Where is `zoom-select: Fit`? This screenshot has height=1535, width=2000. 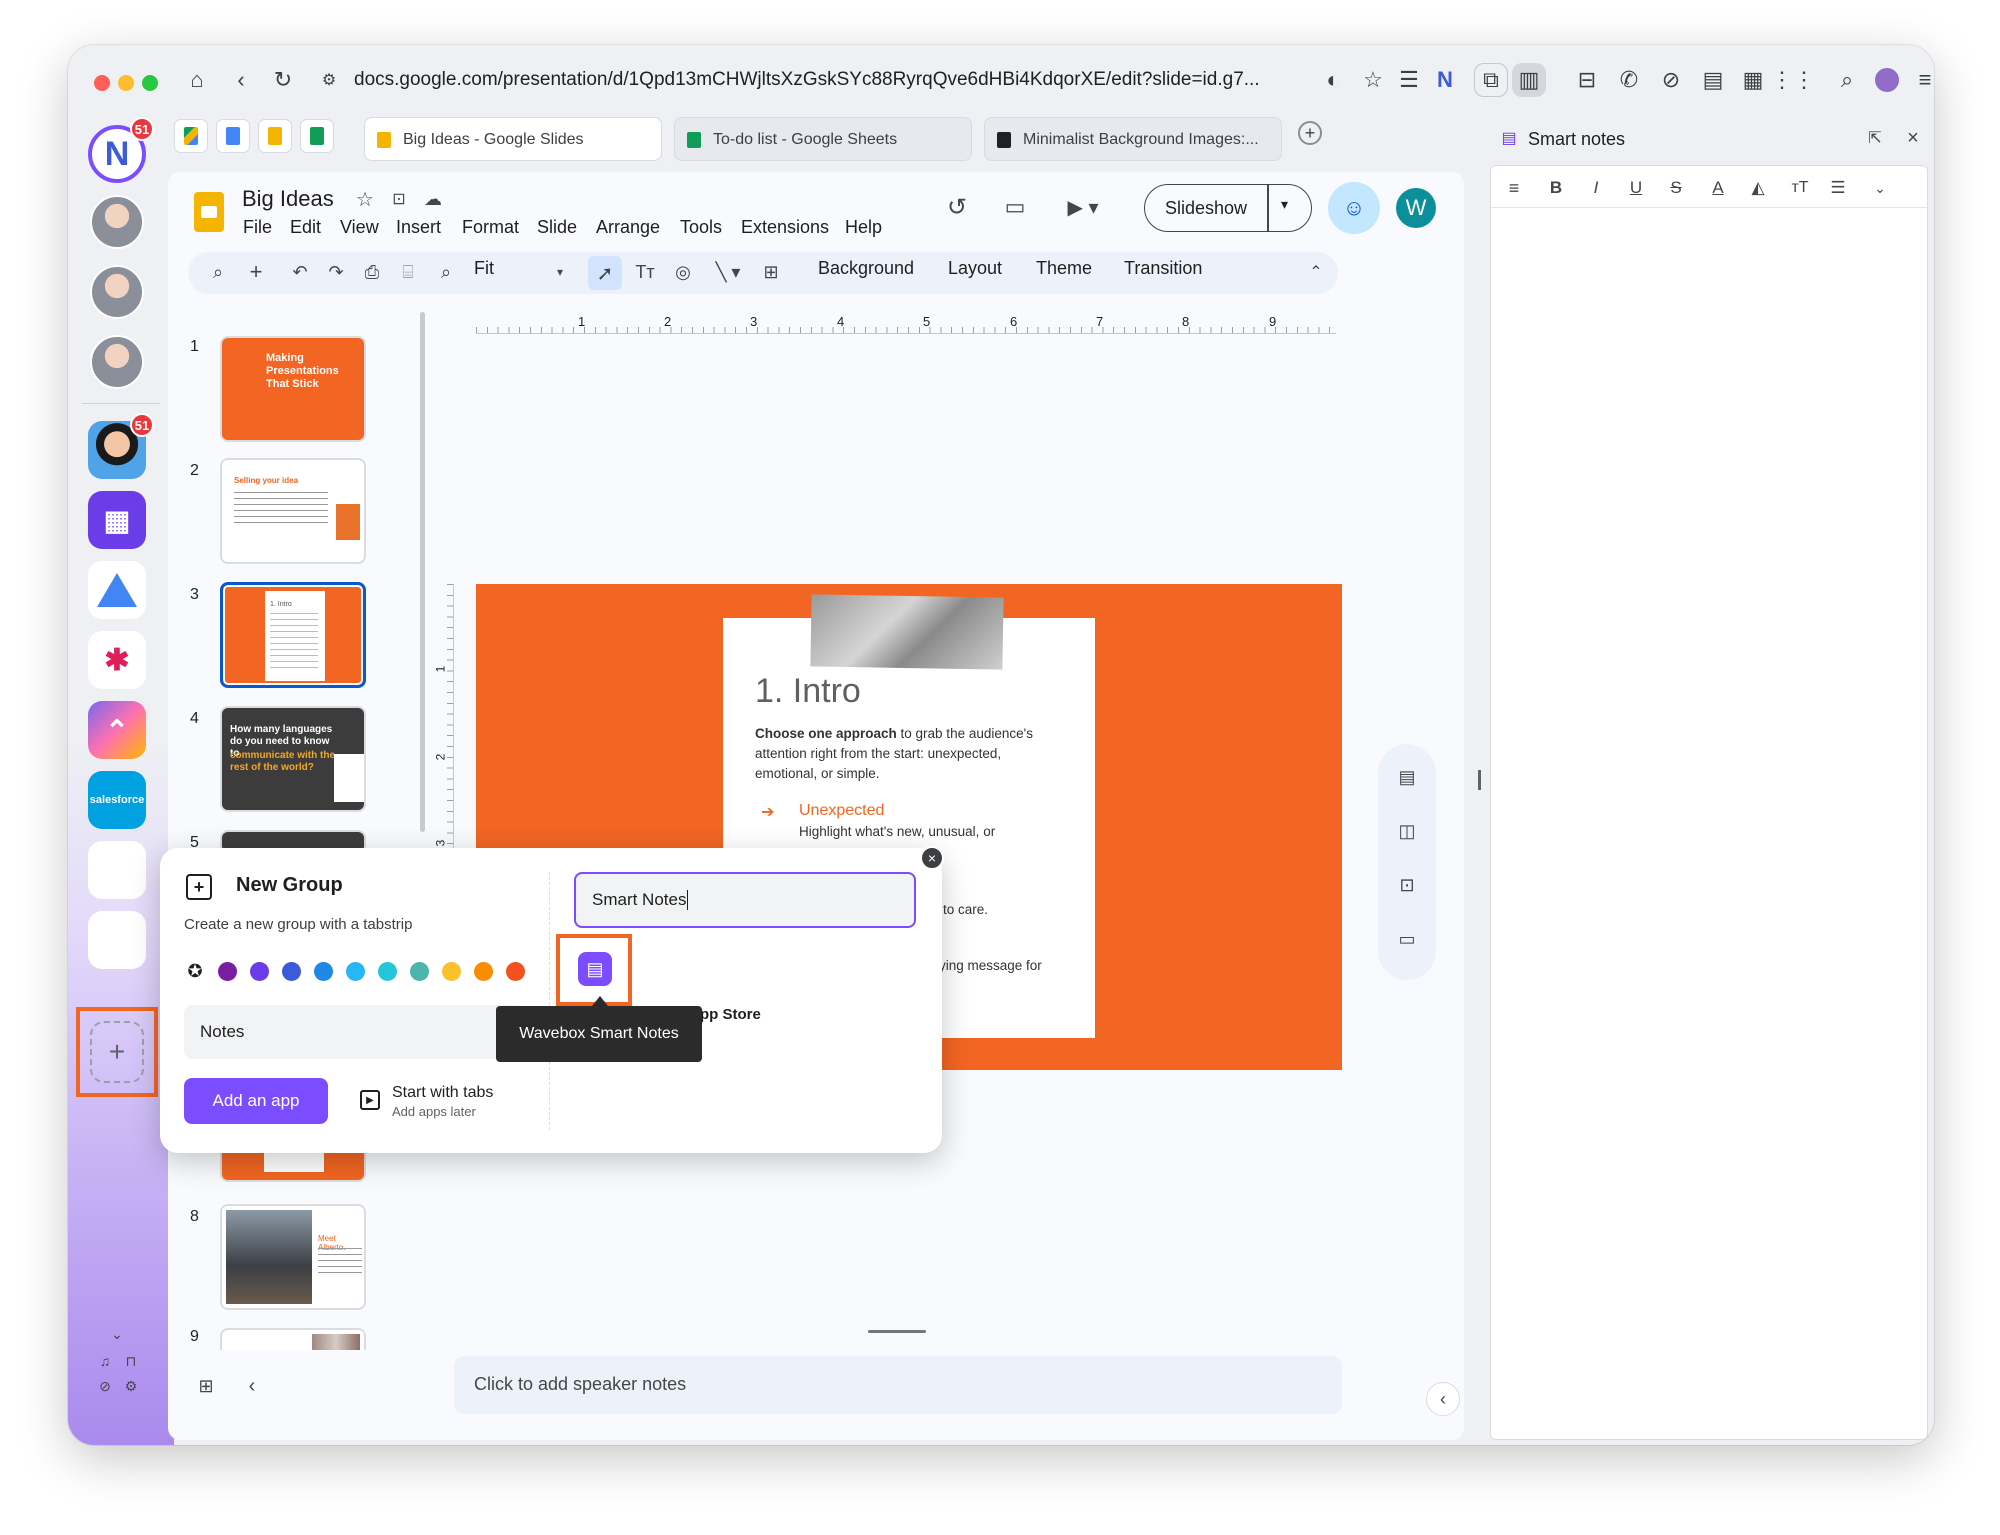 zoom-select: Fit is located at coordinates (484, 268).